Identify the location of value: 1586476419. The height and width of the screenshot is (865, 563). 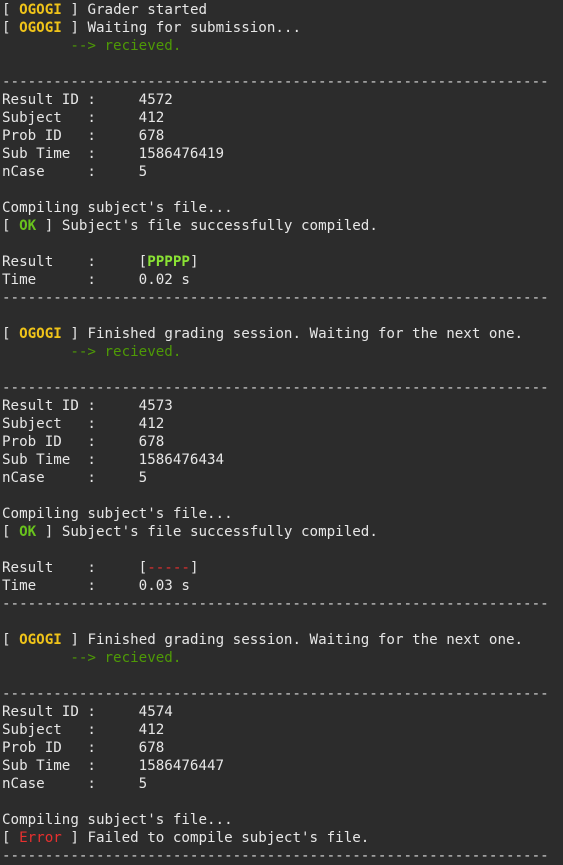
(181, 154).